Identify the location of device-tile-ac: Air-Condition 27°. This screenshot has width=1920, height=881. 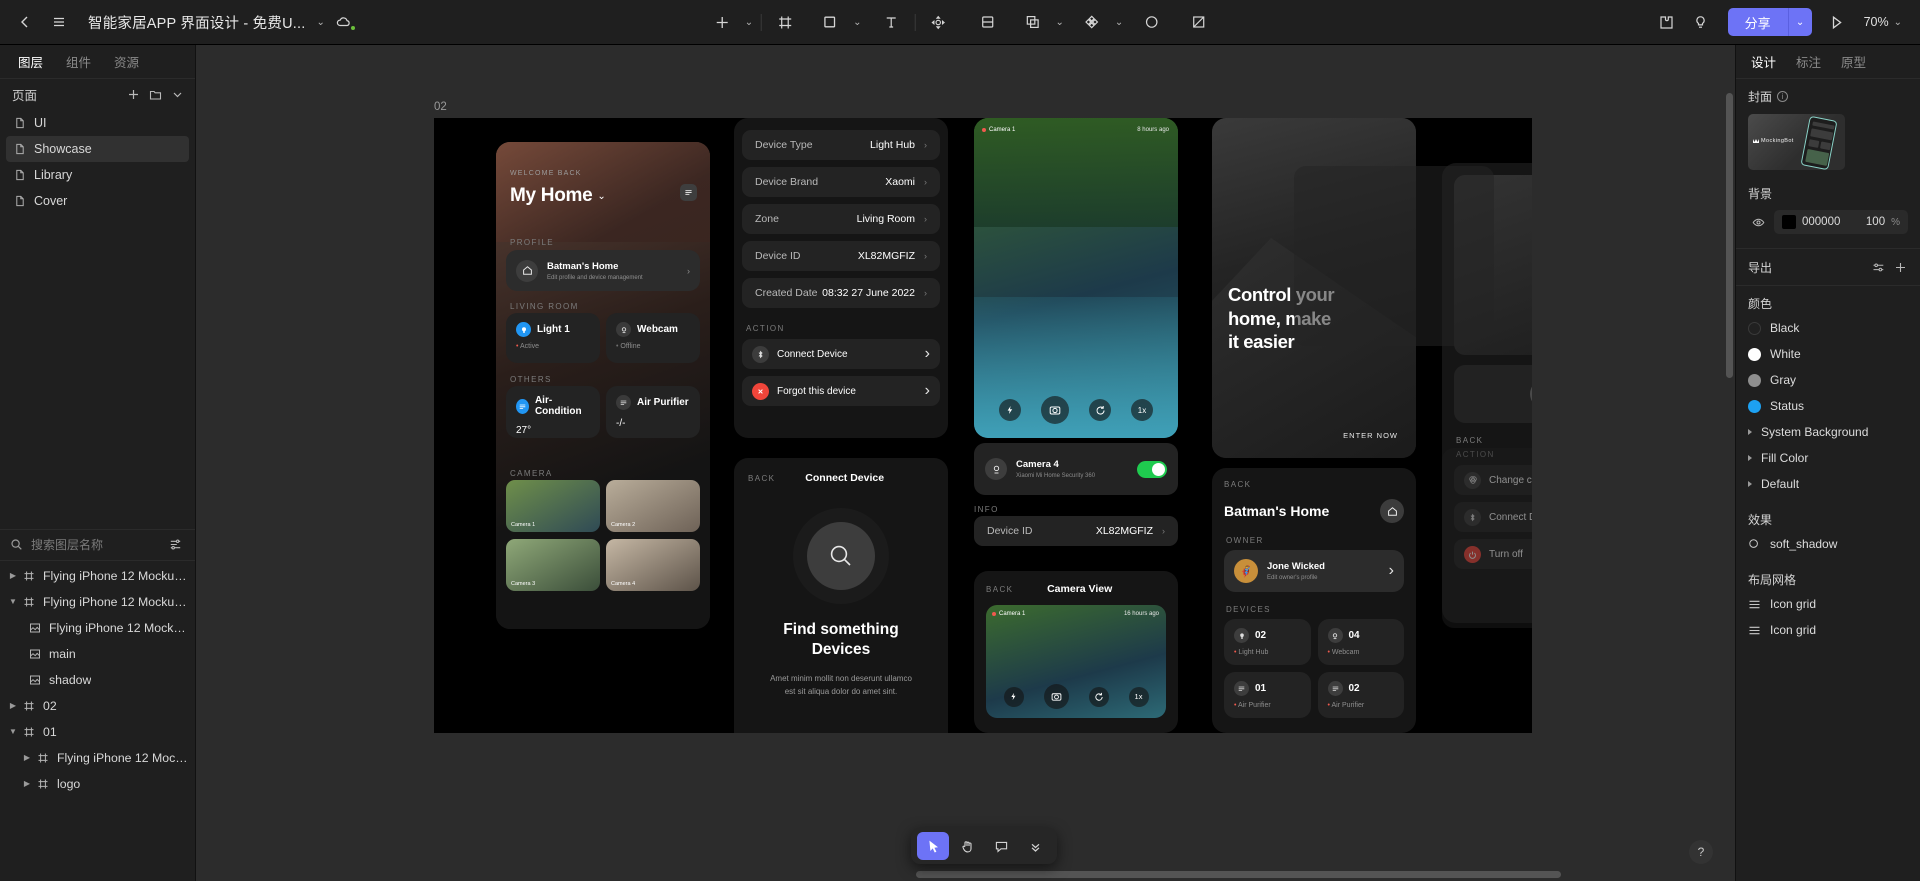
(553, 412).